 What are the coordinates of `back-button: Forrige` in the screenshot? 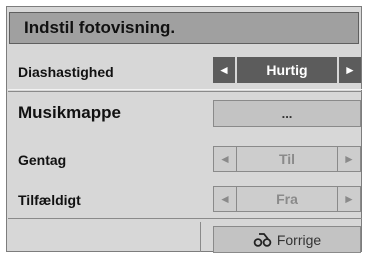 It's located at (287, 239).